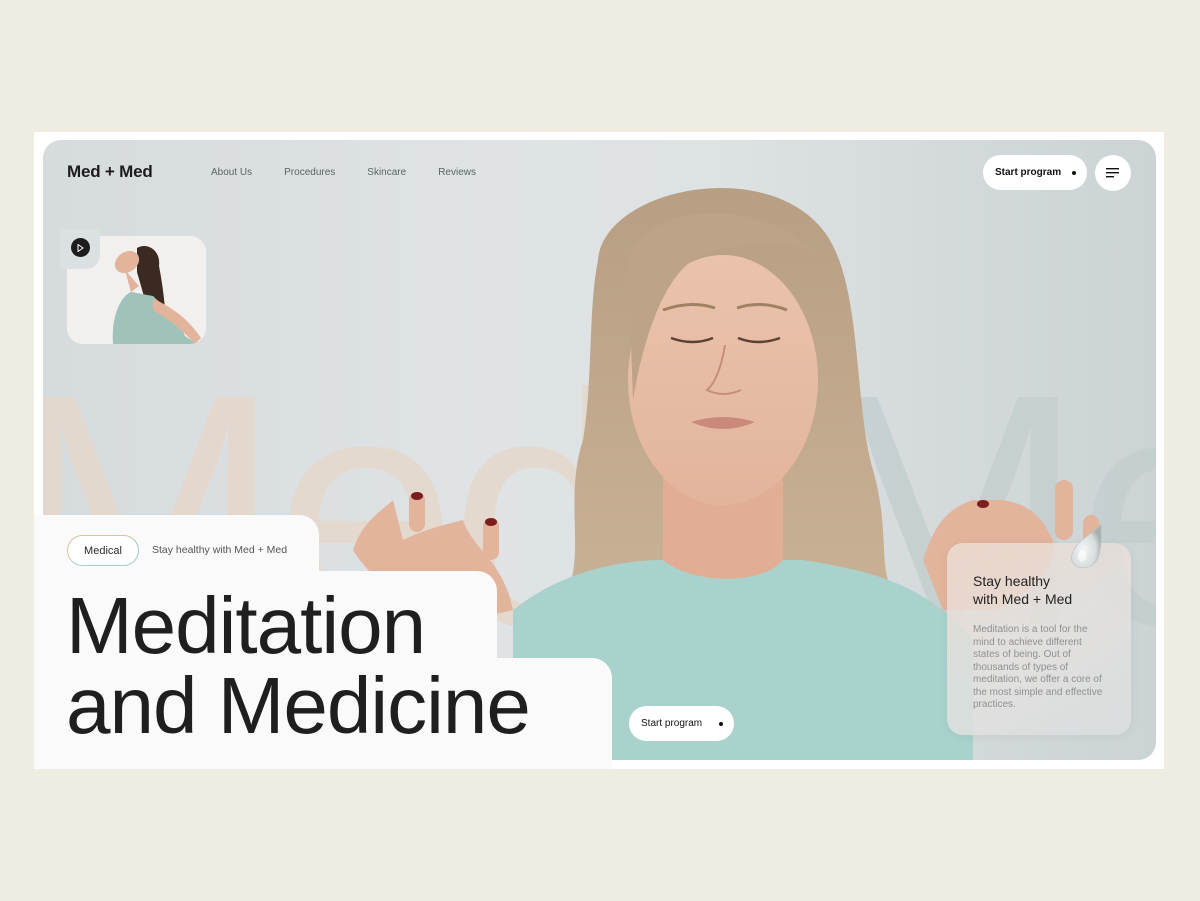 This screenshot has width=1200, height=901. I want to click on menu-button, so click(1113, 173).